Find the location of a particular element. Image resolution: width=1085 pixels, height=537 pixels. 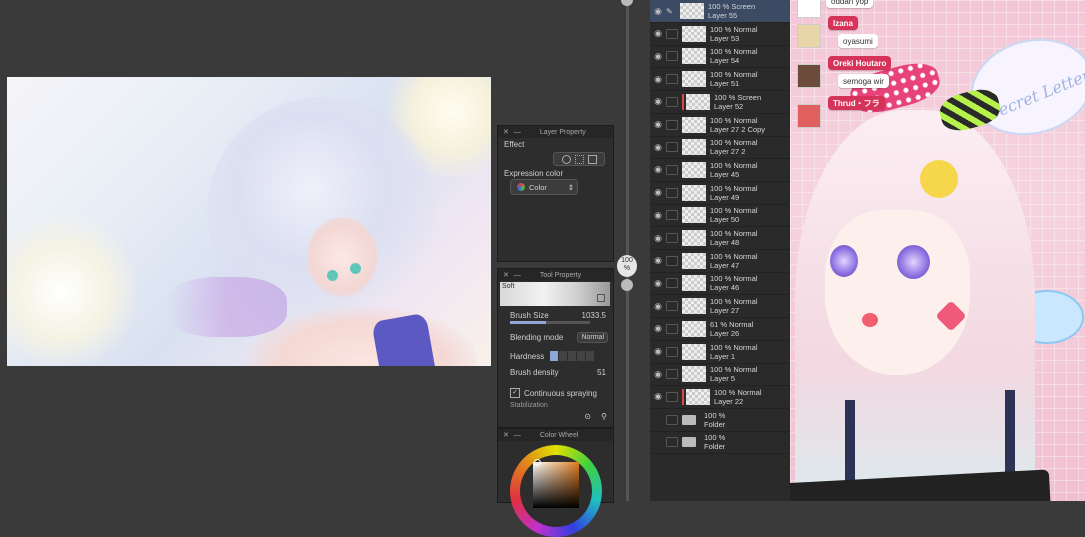

zoom-slider-thumb-top is located at coordinates (627, 3).